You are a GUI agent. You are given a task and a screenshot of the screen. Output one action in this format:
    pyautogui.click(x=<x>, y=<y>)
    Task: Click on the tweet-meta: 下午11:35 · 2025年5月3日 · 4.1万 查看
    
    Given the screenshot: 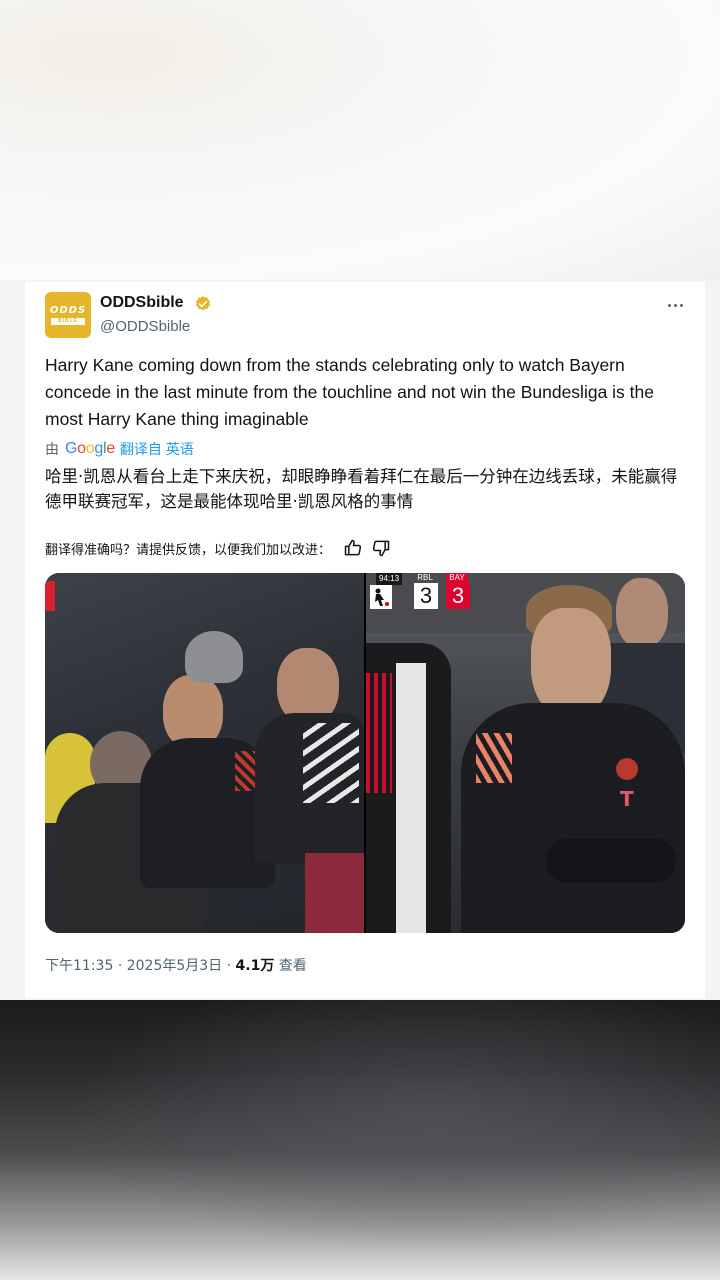 What is the action you would take?
    pyautogui.click(x=176, y=965)
    